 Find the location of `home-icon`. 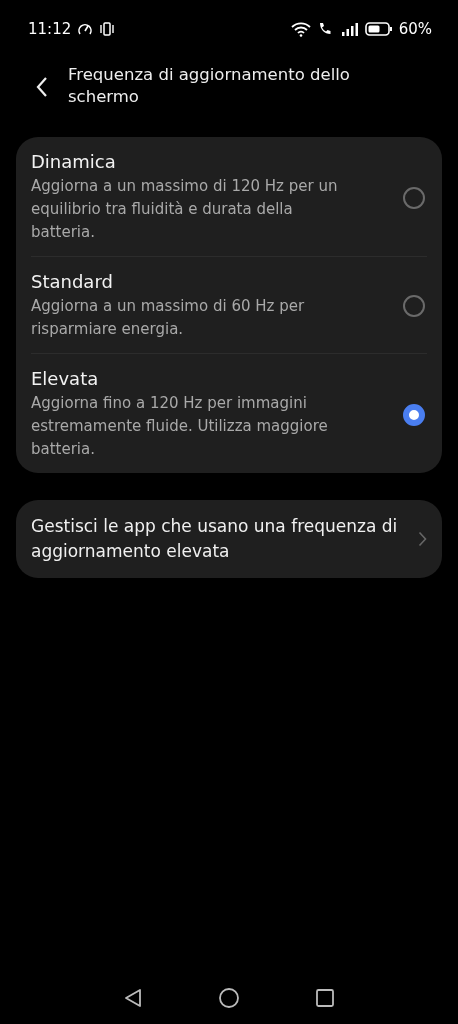

home-icon is located at coordinates (229, 998).